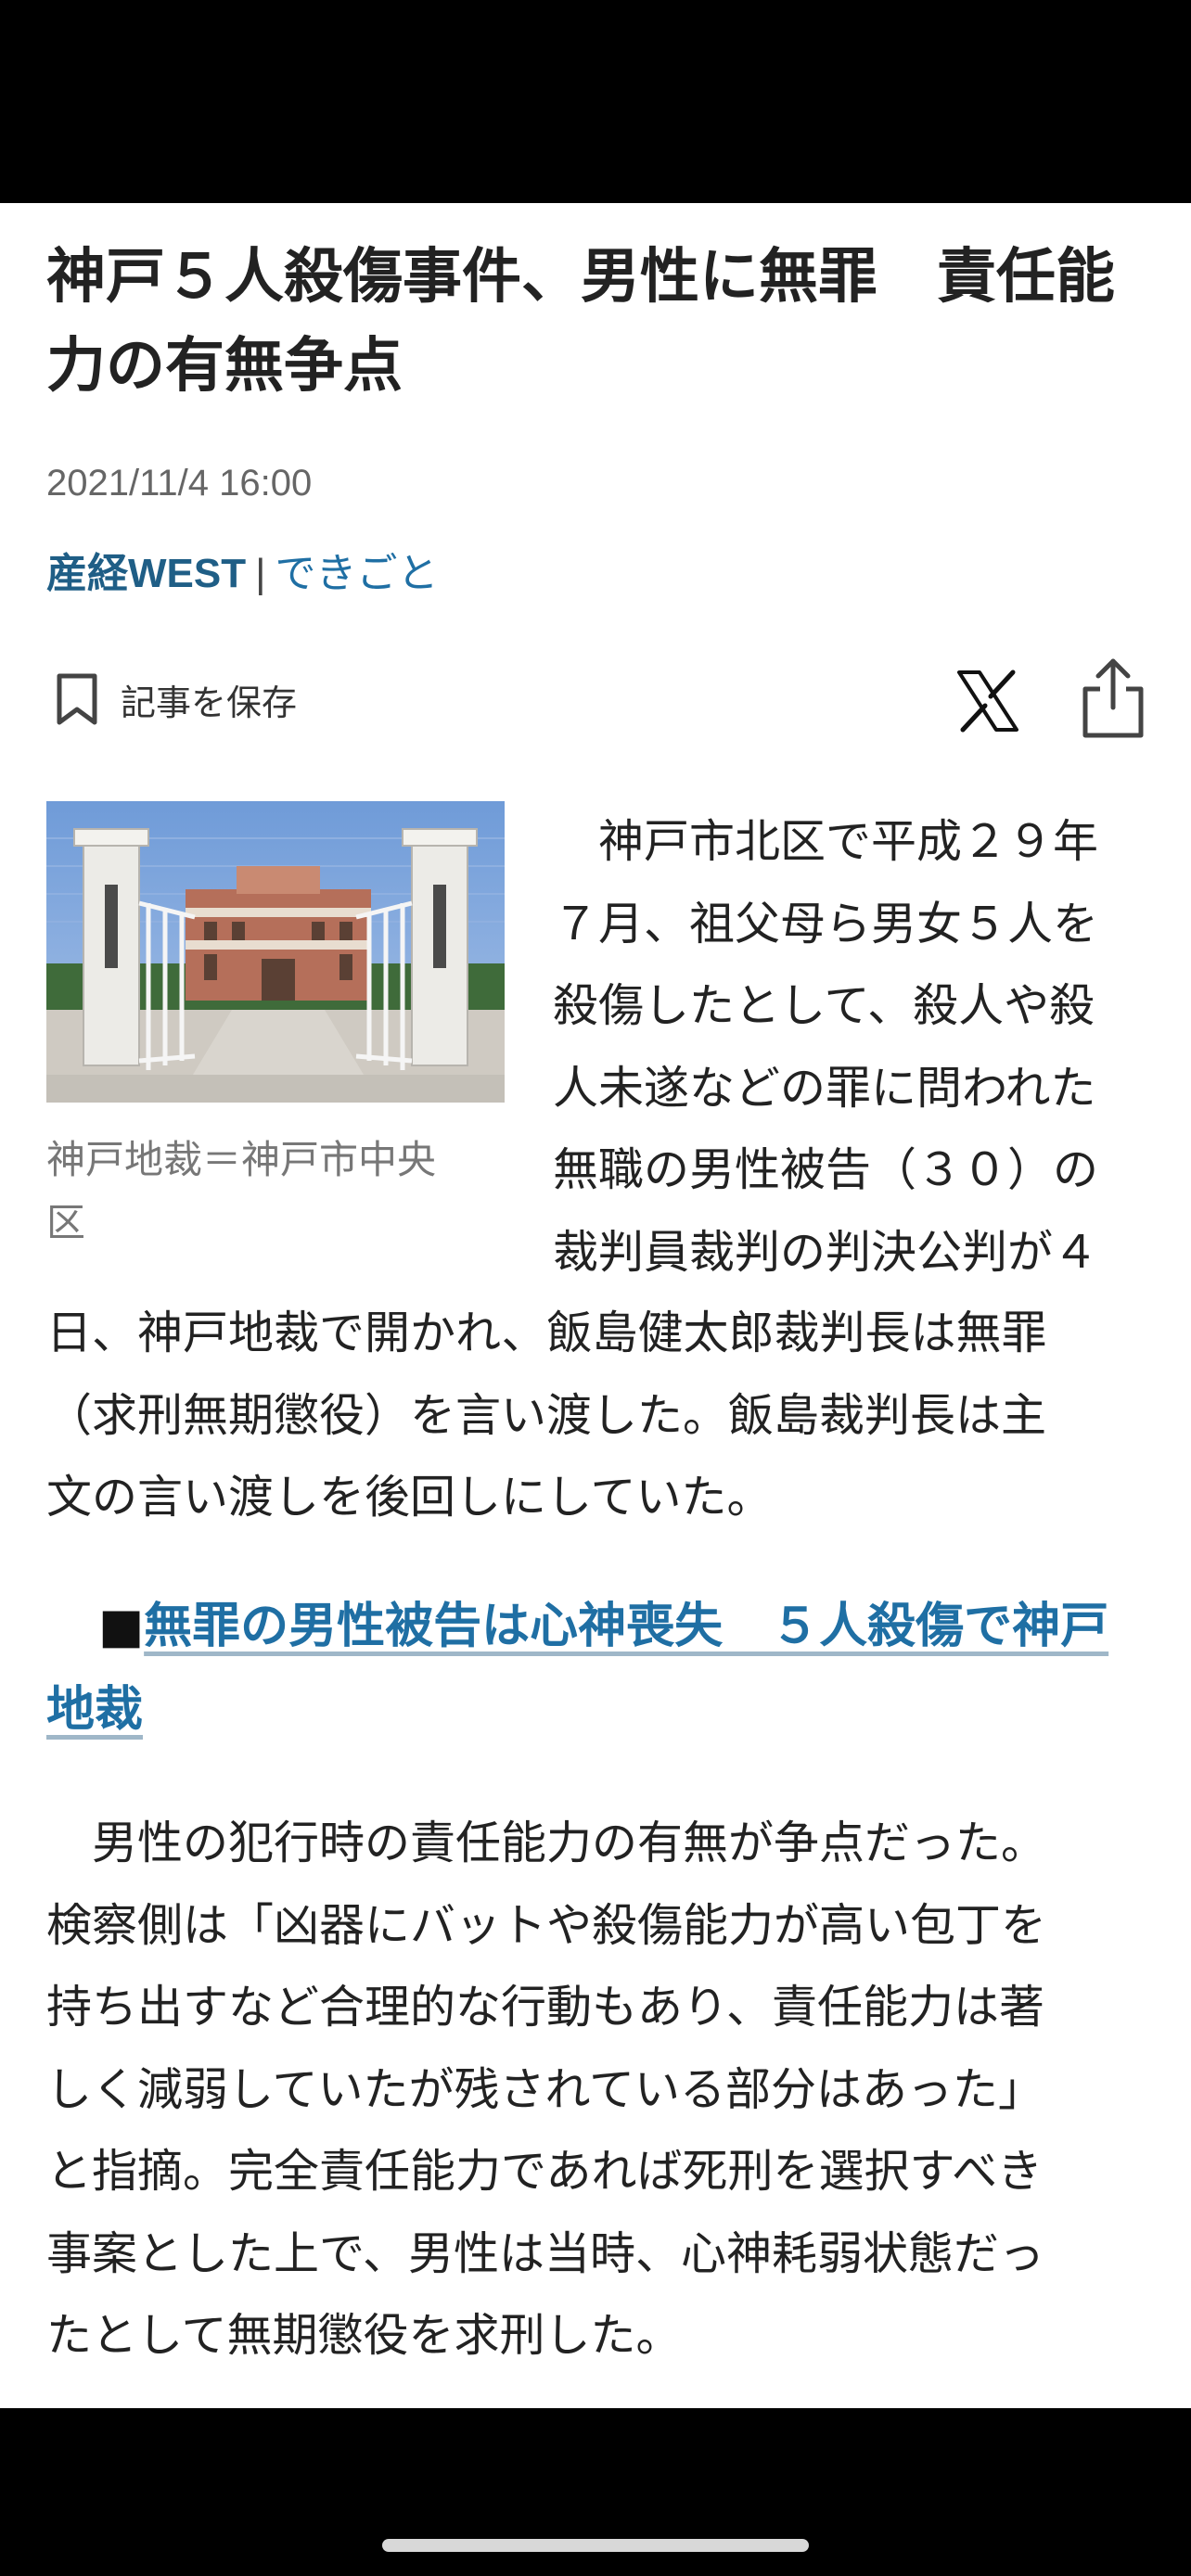 This screenshot has height=2576, width=1191. What do you see at coordinates (1113, 699) in the screenshot?
I see `share-icon` at bounding box center [1113, 699].